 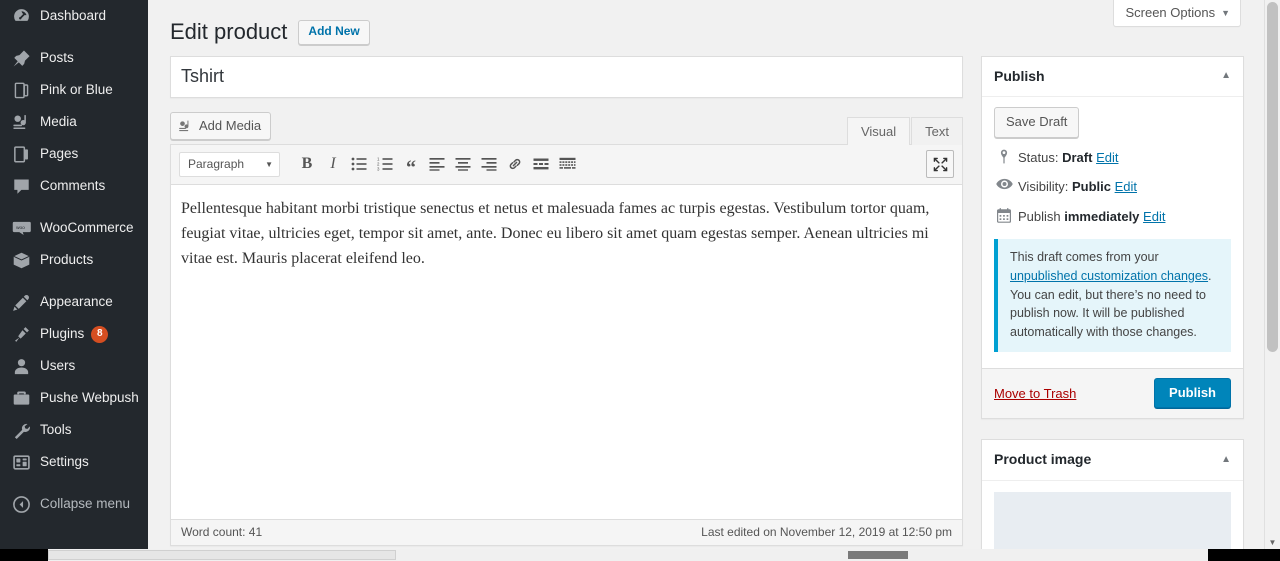 I want to click on sidebar-item-collapse-menu: Collapse menu, so click(x=74, y=504).